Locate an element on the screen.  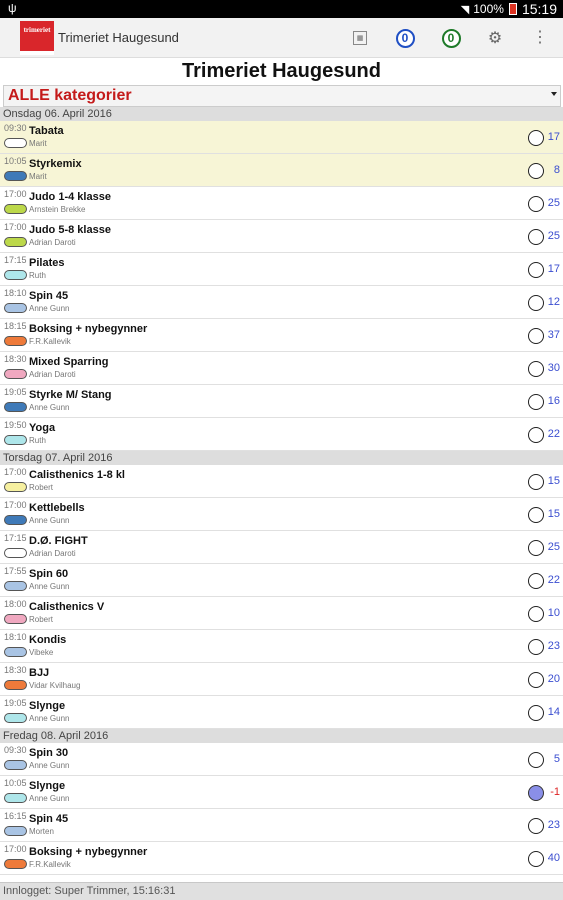
class-row: 17:15 Pilates Ruth 17 is located at coordinates (281, 269).